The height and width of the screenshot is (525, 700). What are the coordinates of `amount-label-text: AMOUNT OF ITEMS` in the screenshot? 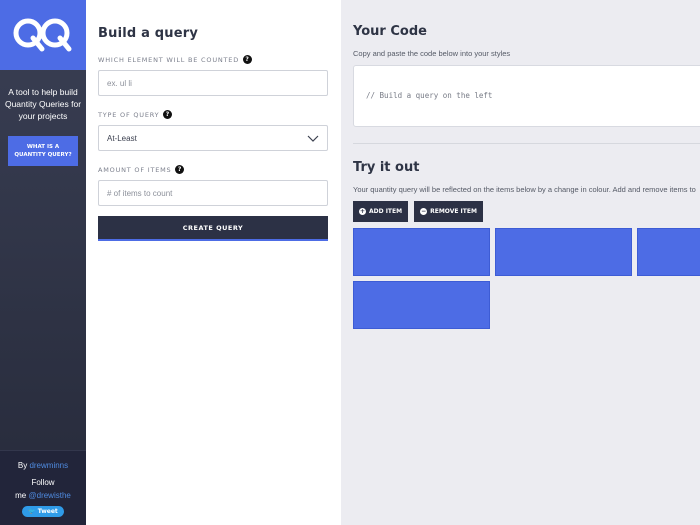 It's located at (135, 169).